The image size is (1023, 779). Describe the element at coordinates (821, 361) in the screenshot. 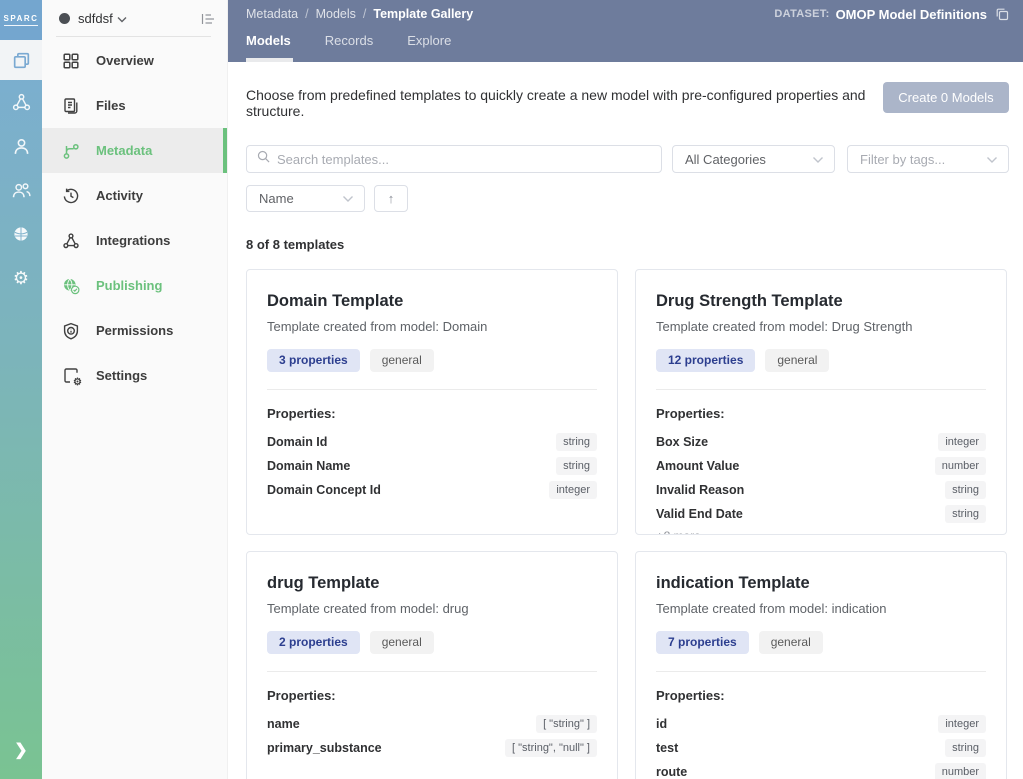

I see `badge-row: 12 properties general` at that location.